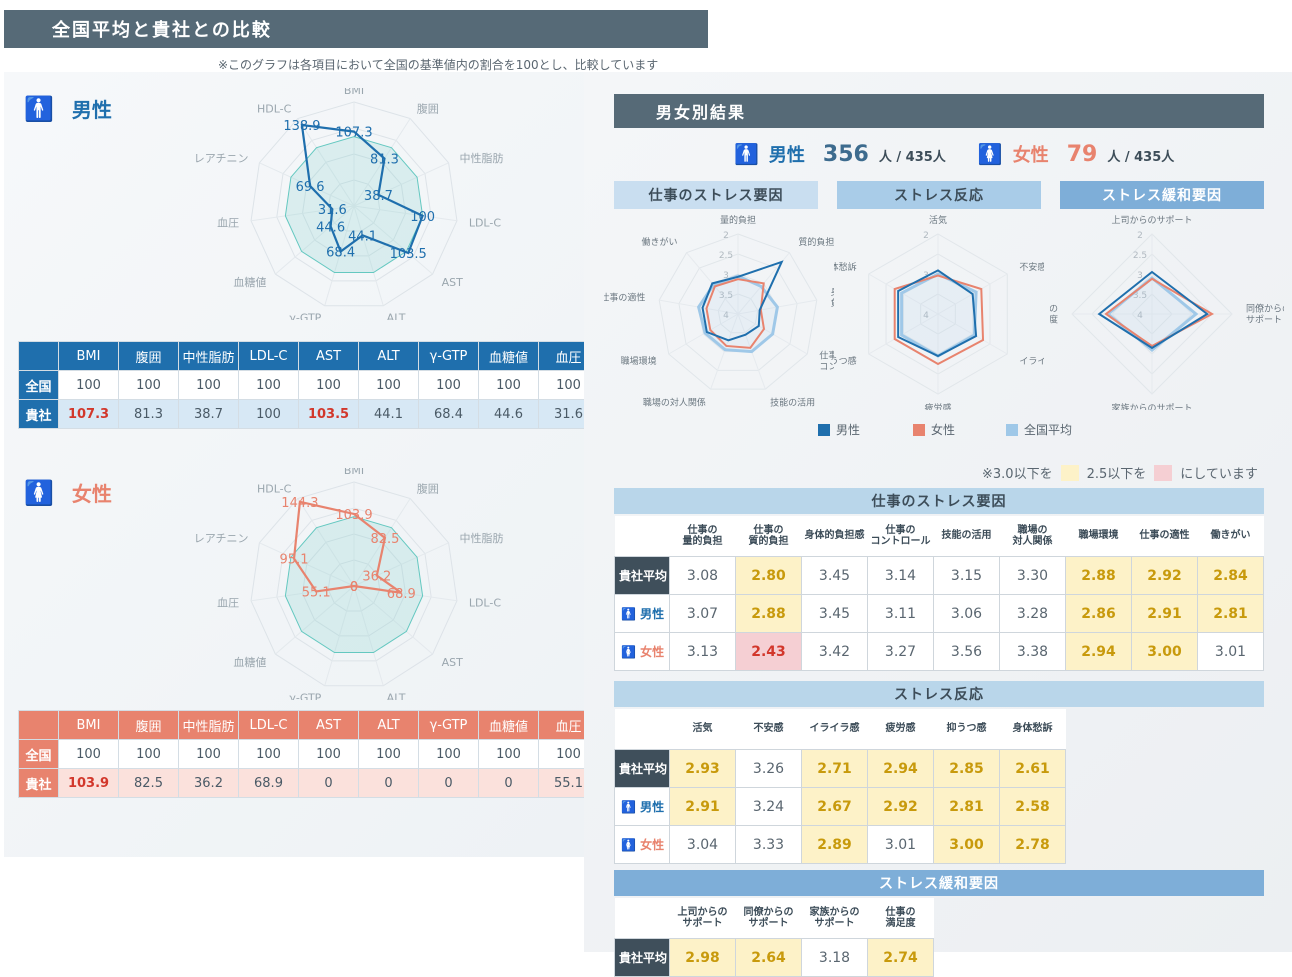  What do you see at coordinates (310, 187) in the screenshot?
I see `male-radar-value-label: 69.6` at bounding box center [310, 187].